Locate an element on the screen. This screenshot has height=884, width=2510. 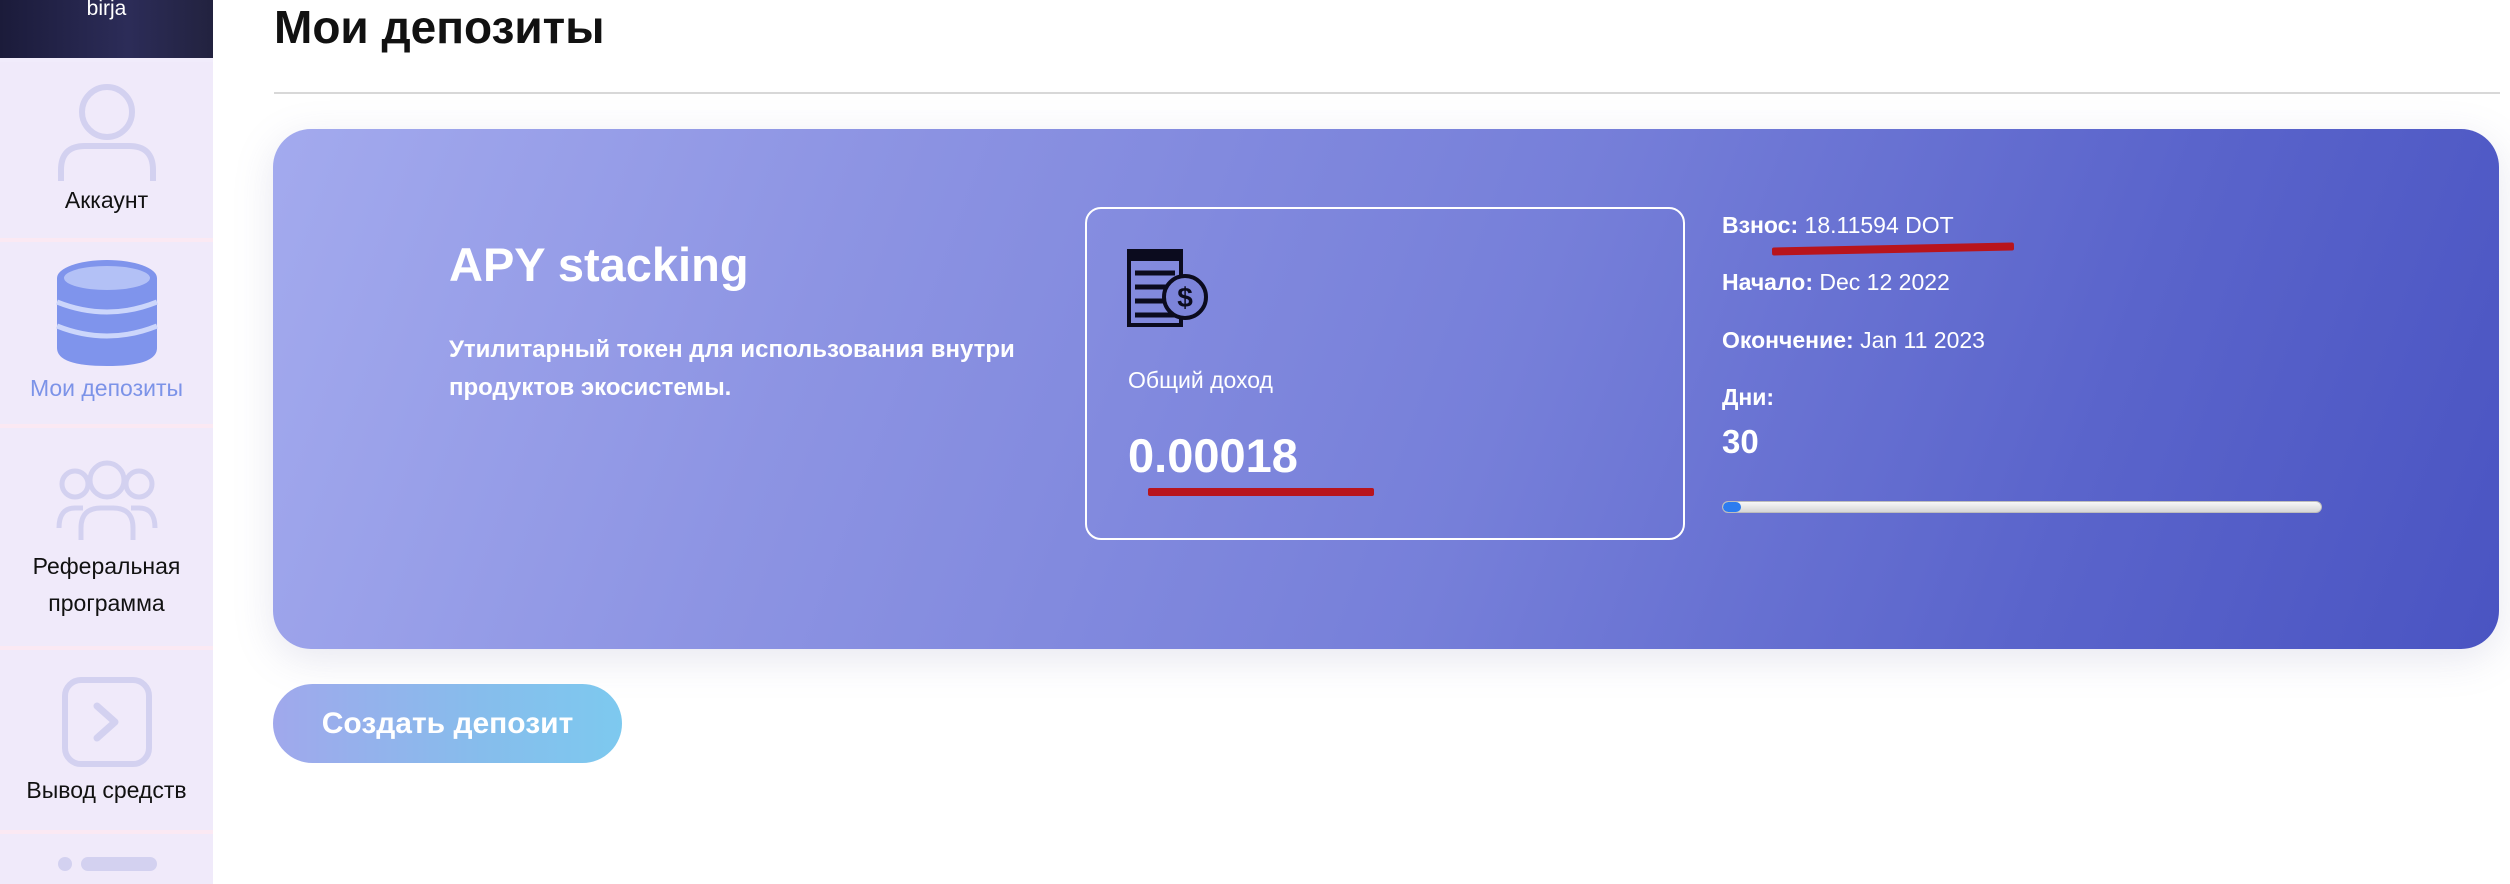
income-value: 0.00018 is located at coordinates (1213, 455).